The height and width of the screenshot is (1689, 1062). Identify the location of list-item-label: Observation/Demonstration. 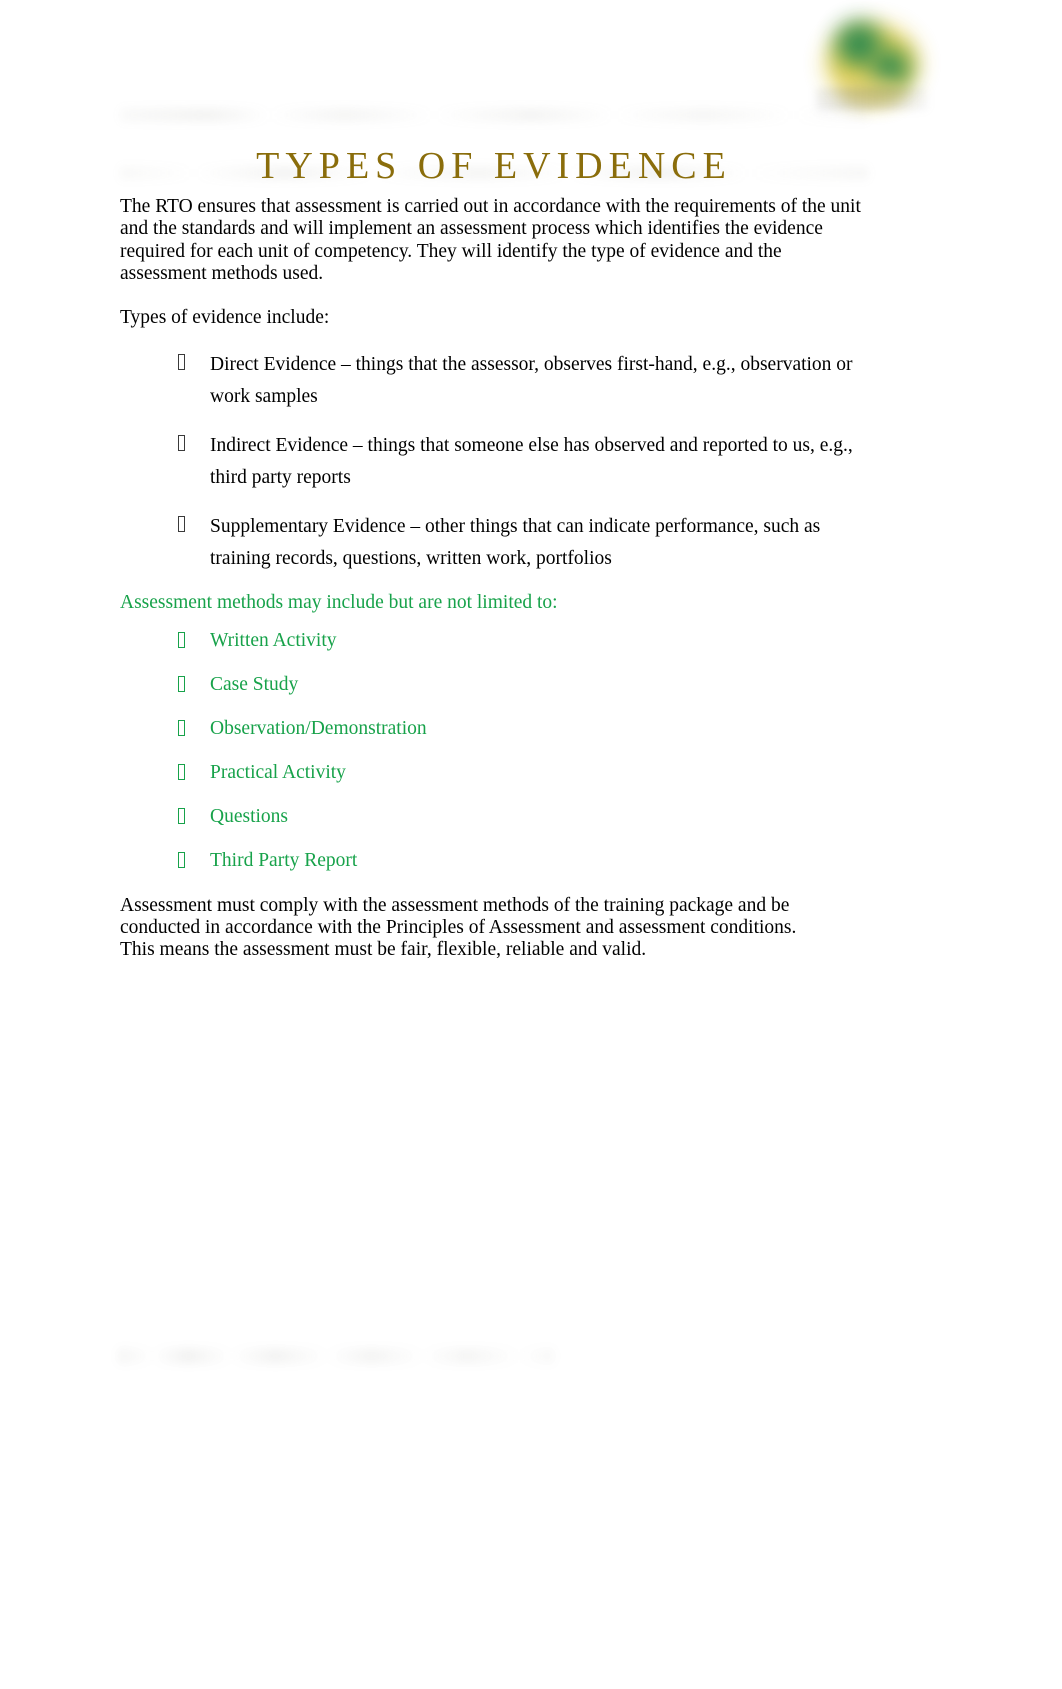
(318, 728).